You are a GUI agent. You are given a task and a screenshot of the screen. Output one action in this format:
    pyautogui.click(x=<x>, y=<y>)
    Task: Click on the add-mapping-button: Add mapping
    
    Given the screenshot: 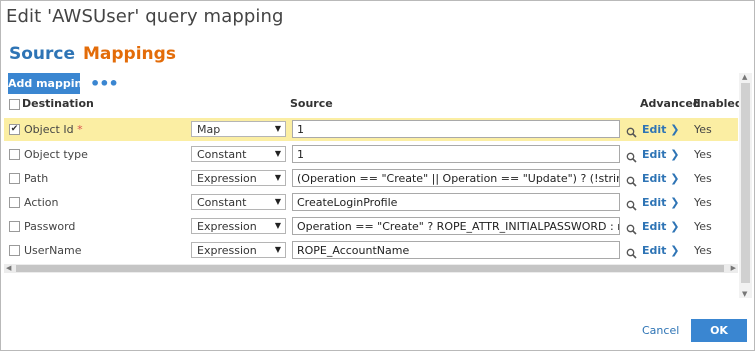 What is the action you would take?
    pyautogui.click(x=49, y=83)
    